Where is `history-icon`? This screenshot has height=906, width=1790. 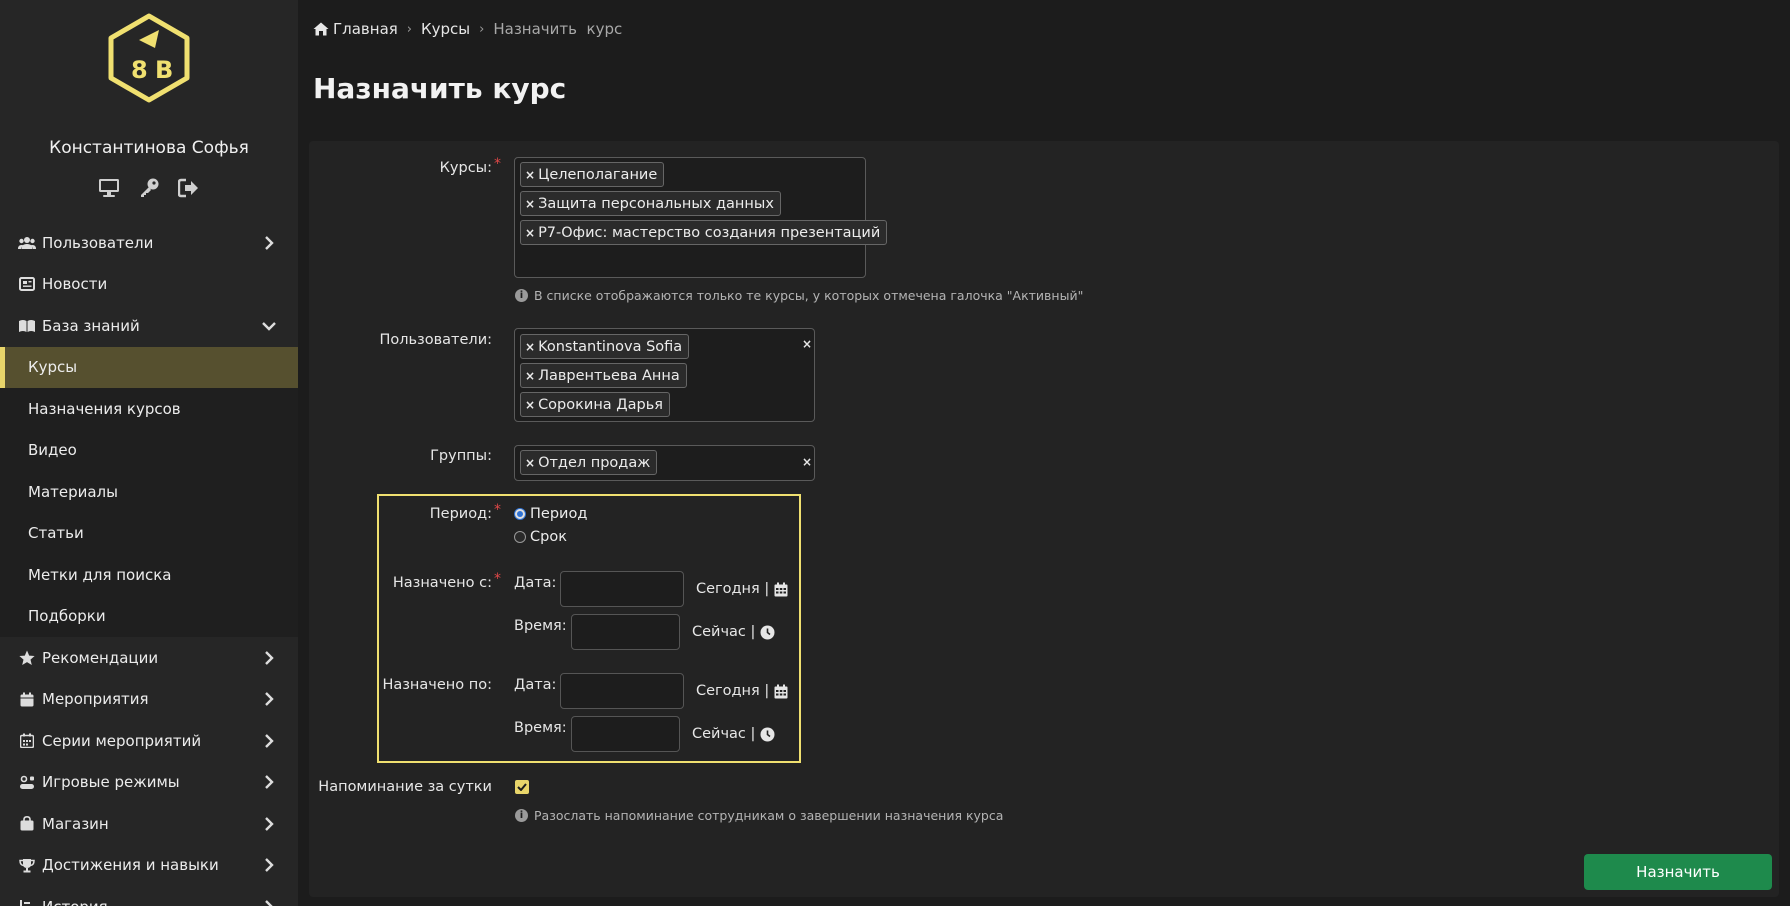 history-icon is located at coordinates (27, 902).